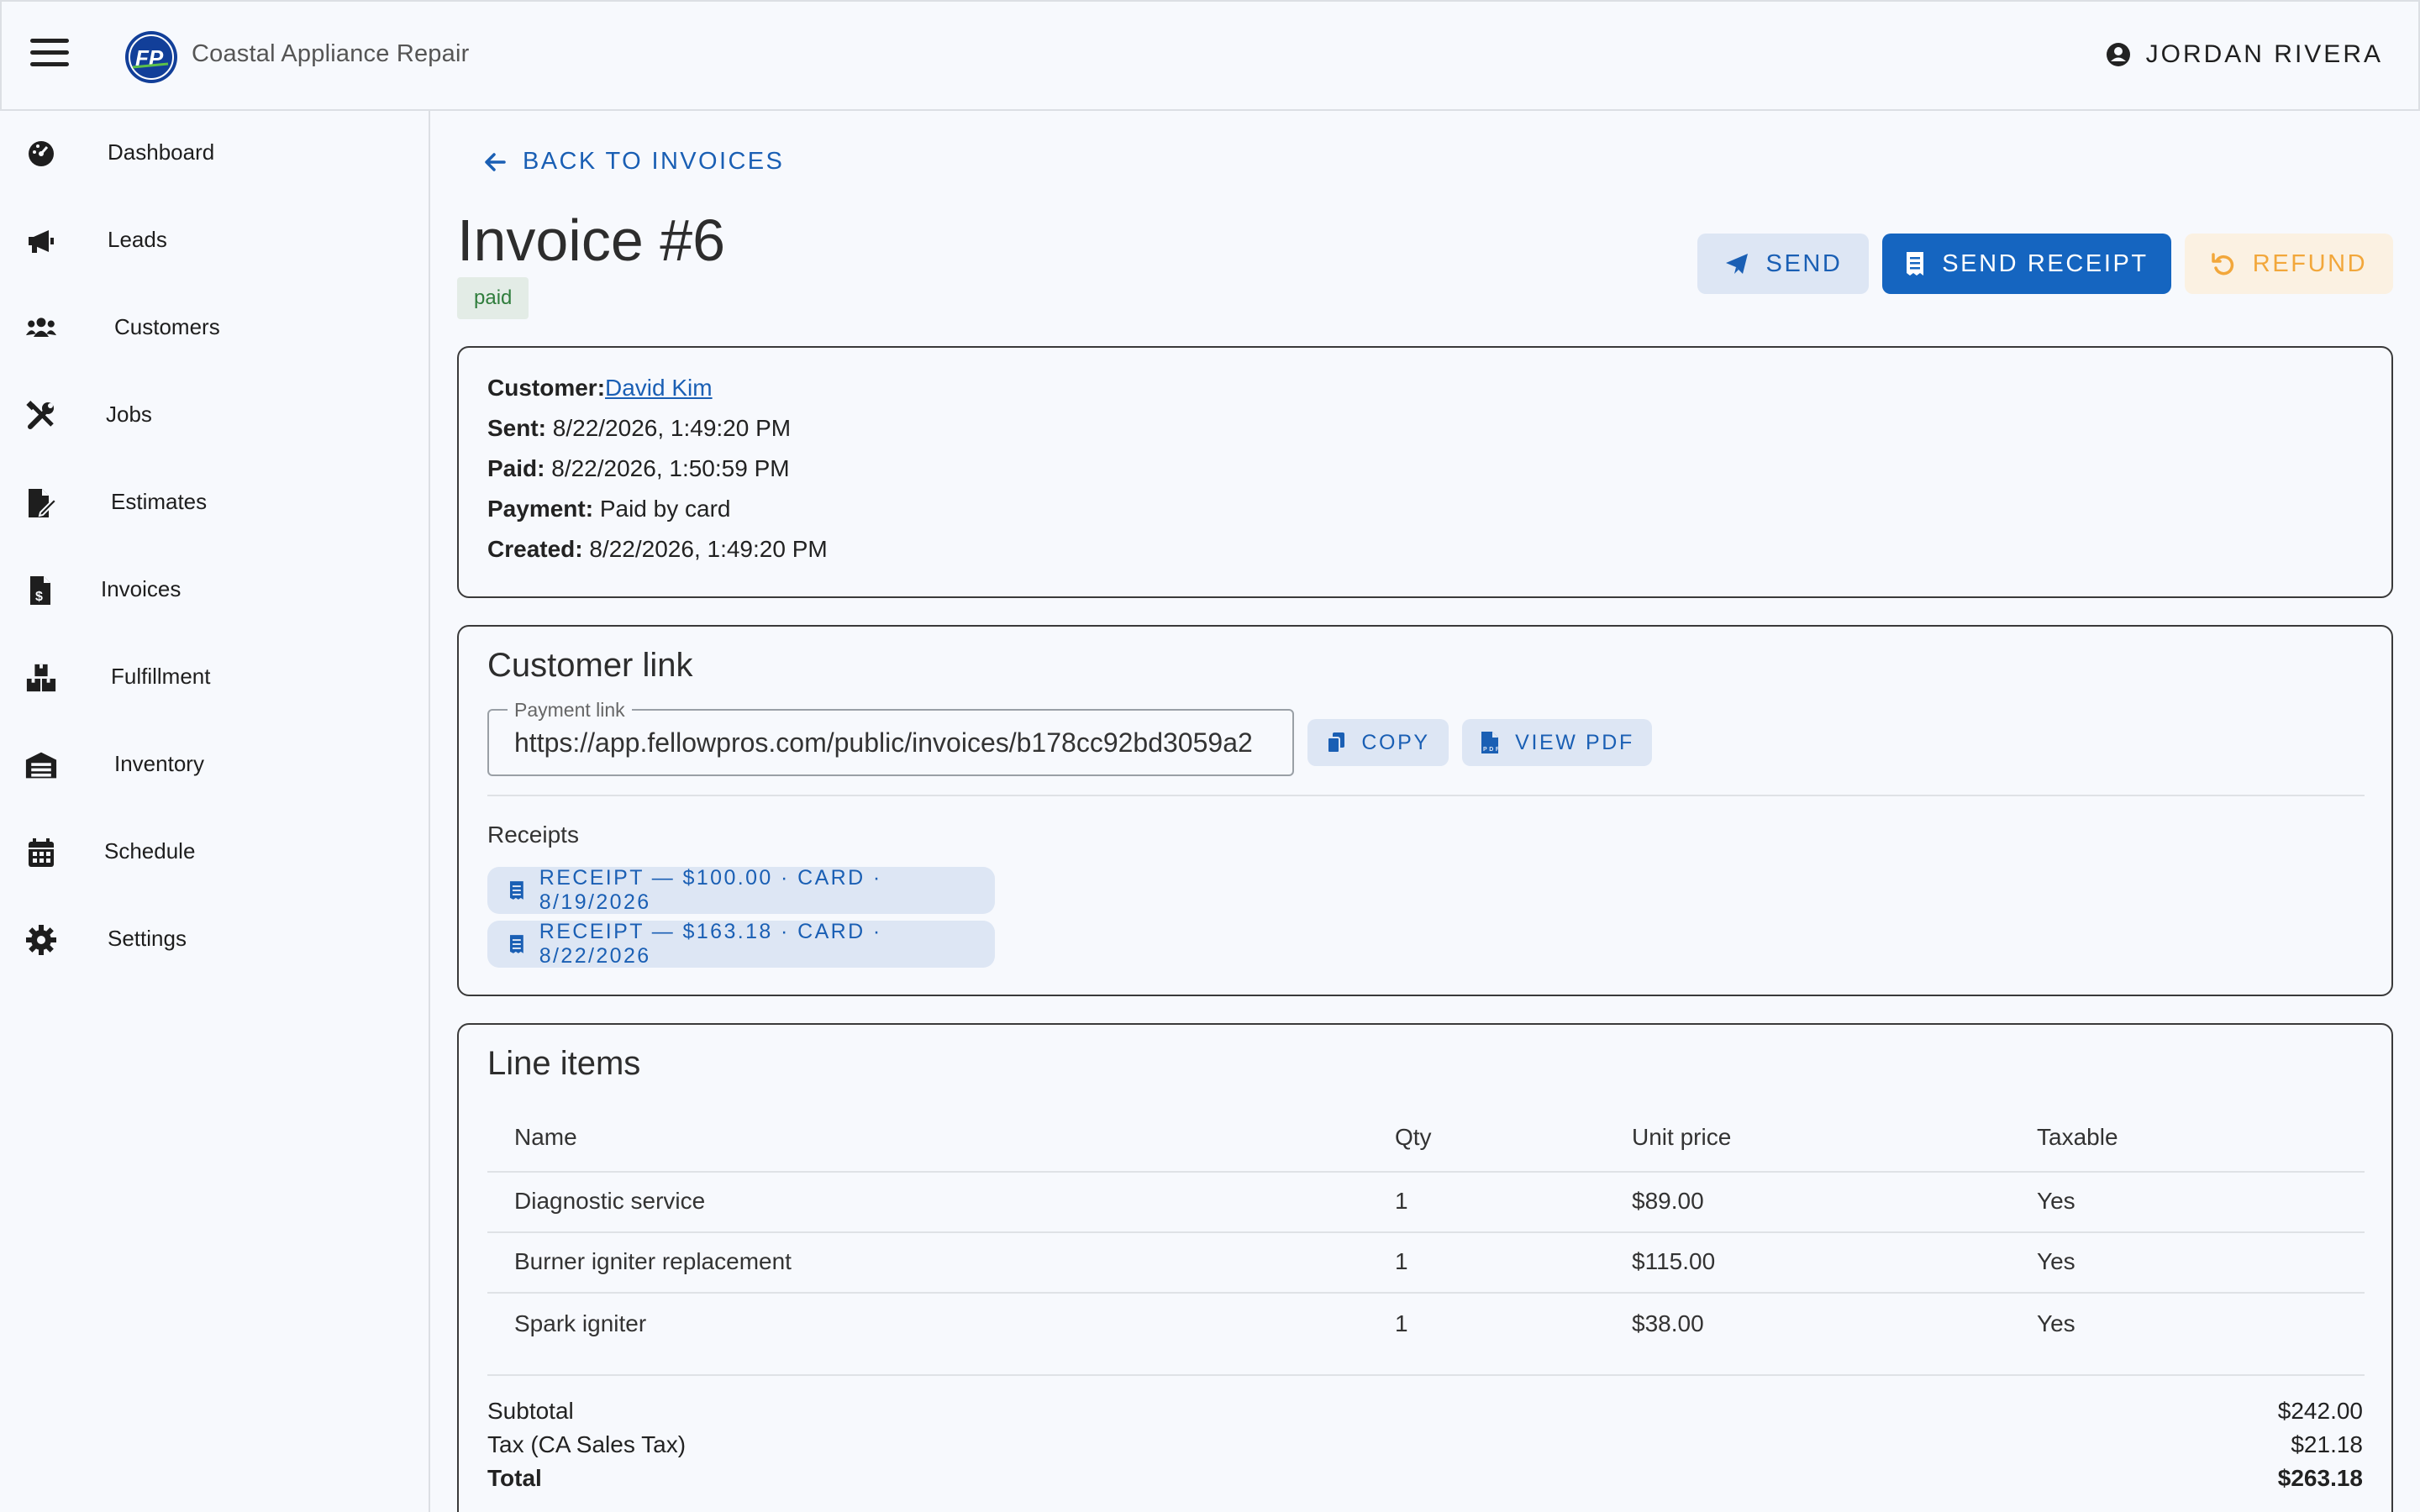 The image size is (2420, 1512). What do you see at coordinates (659, 388) in the screenshot?
I see `customer-name-link: David Kim` at bounding box center [659, 388].